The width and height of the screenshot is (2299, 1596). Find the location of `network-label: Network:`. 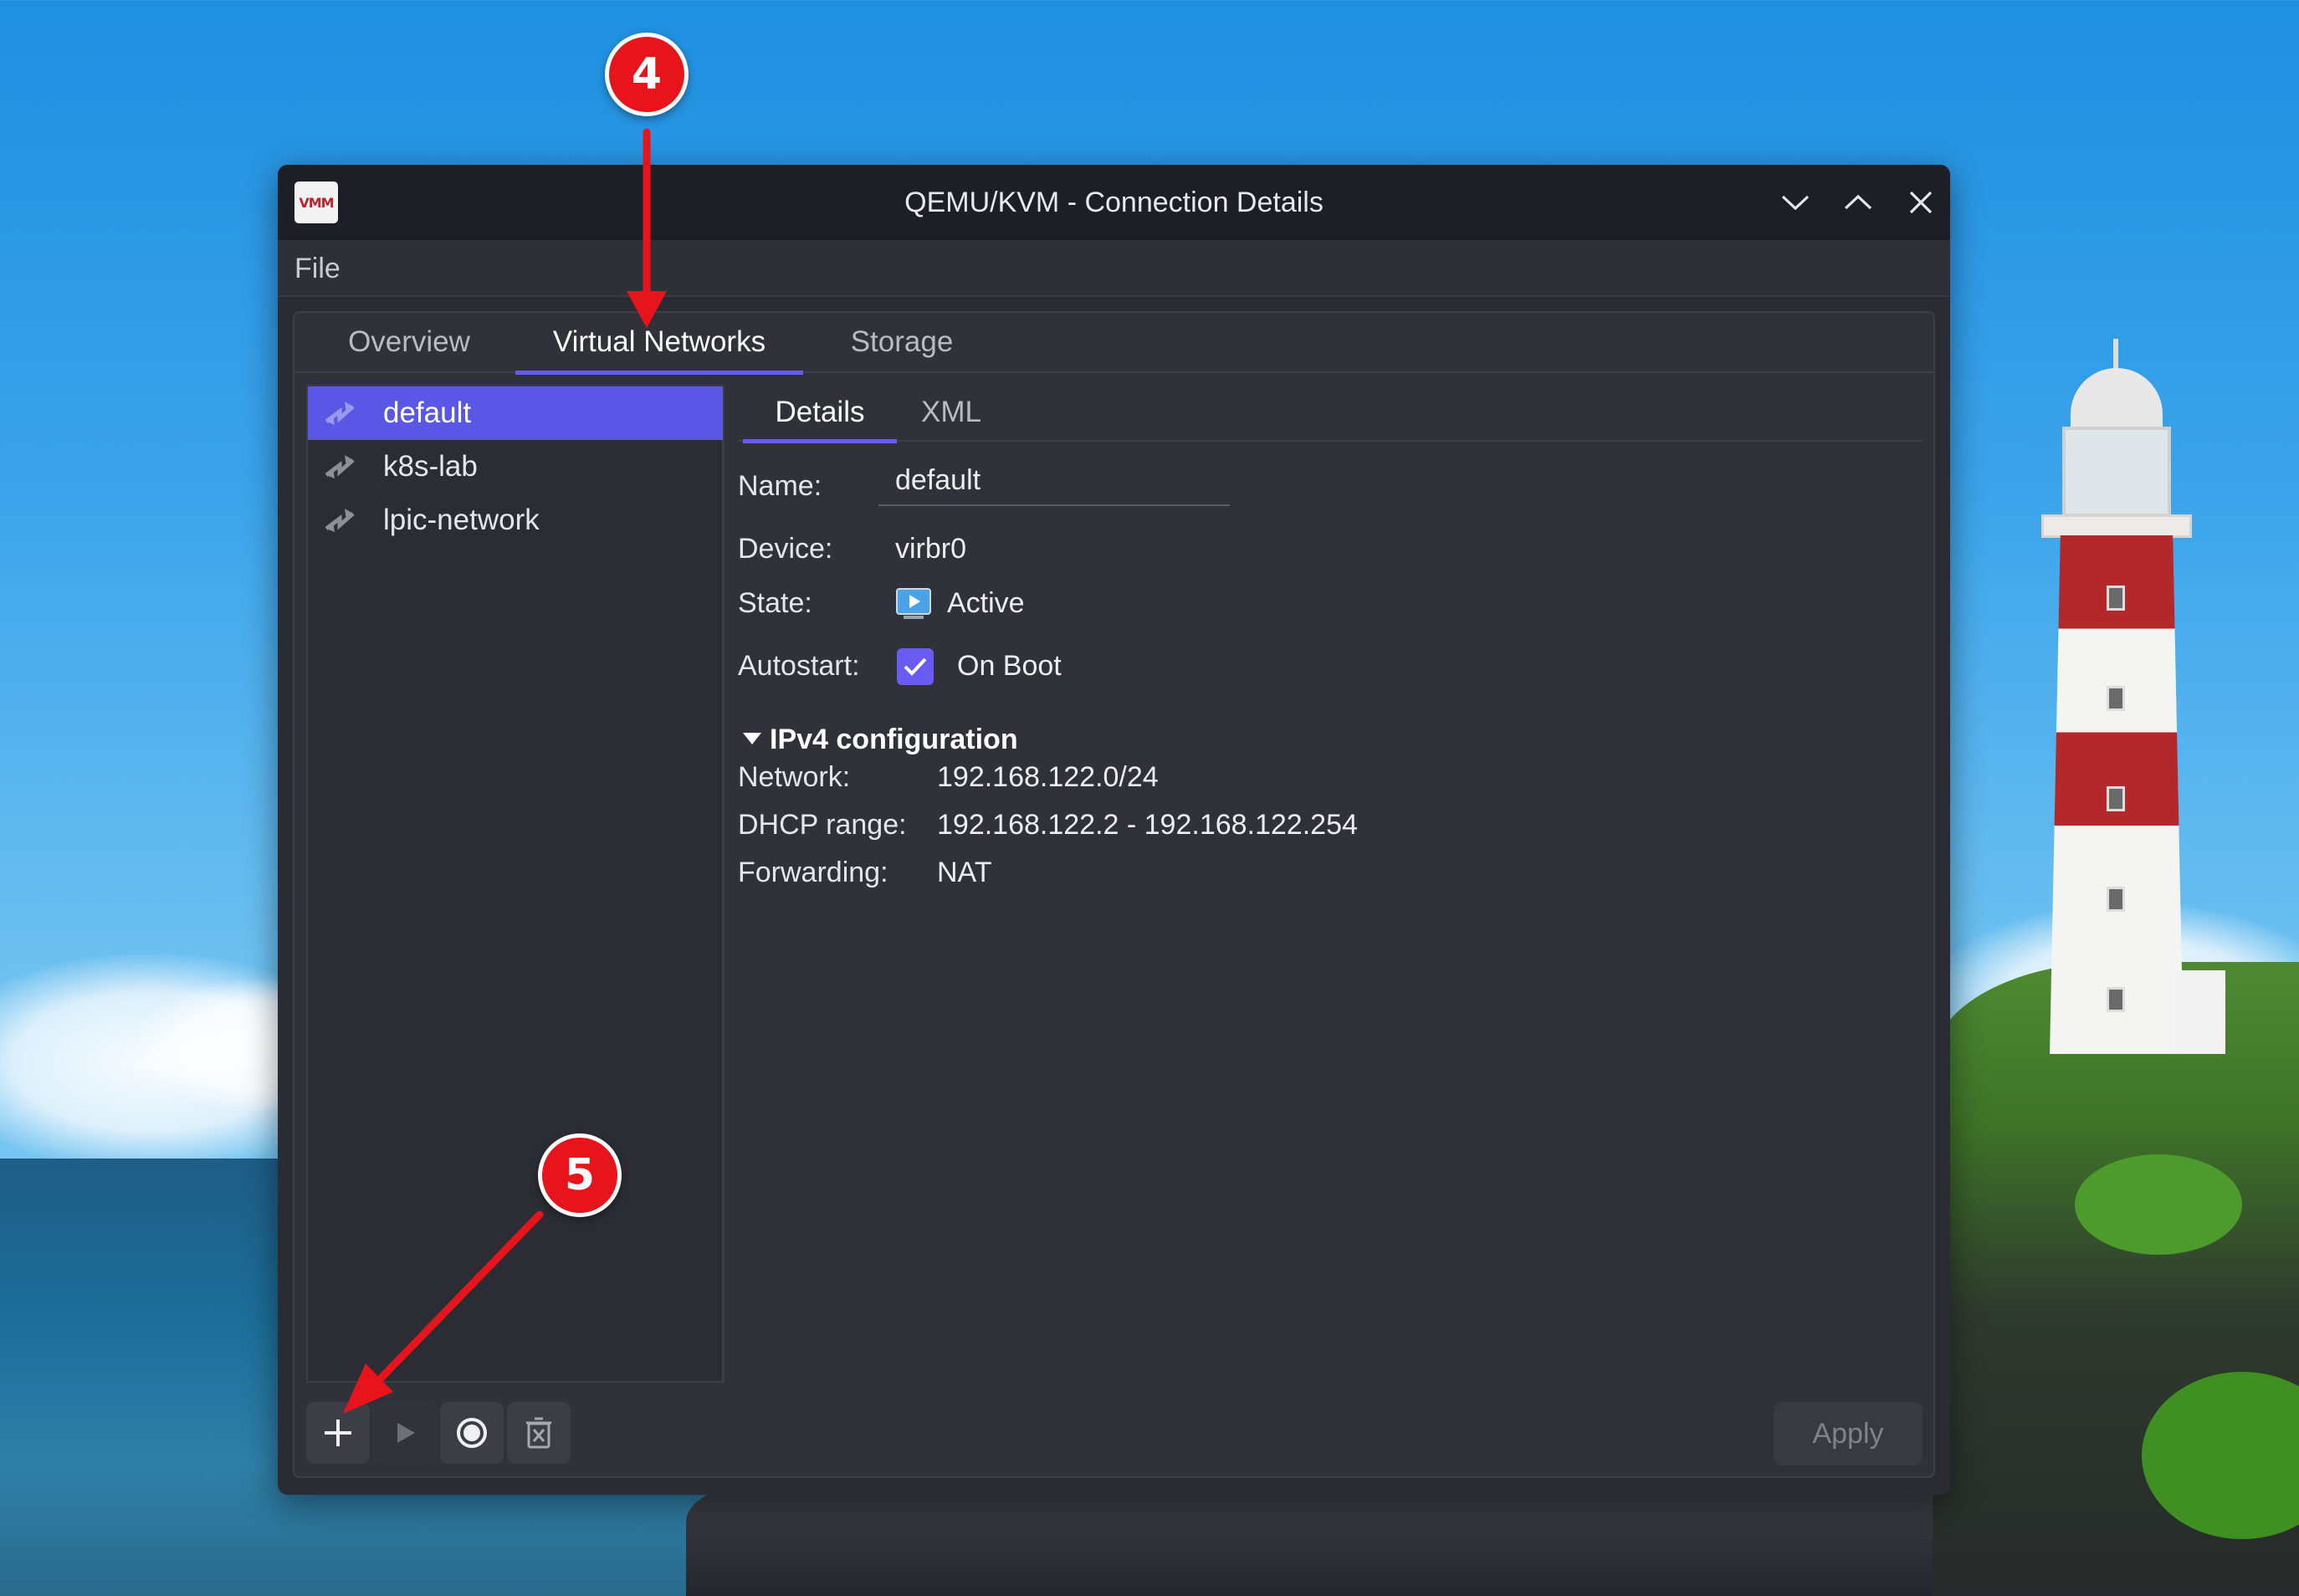

network-label: Network: is located at coordinates (794, 777).